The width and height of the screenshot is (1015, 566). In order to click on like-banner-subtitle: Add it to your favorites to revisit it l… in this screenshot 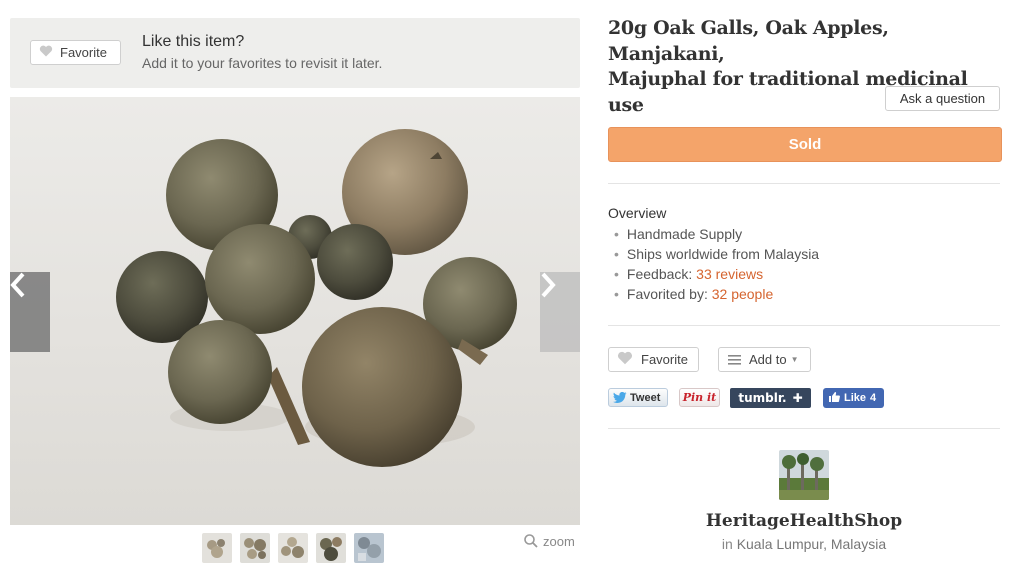, I will do `click(262, 63)`.